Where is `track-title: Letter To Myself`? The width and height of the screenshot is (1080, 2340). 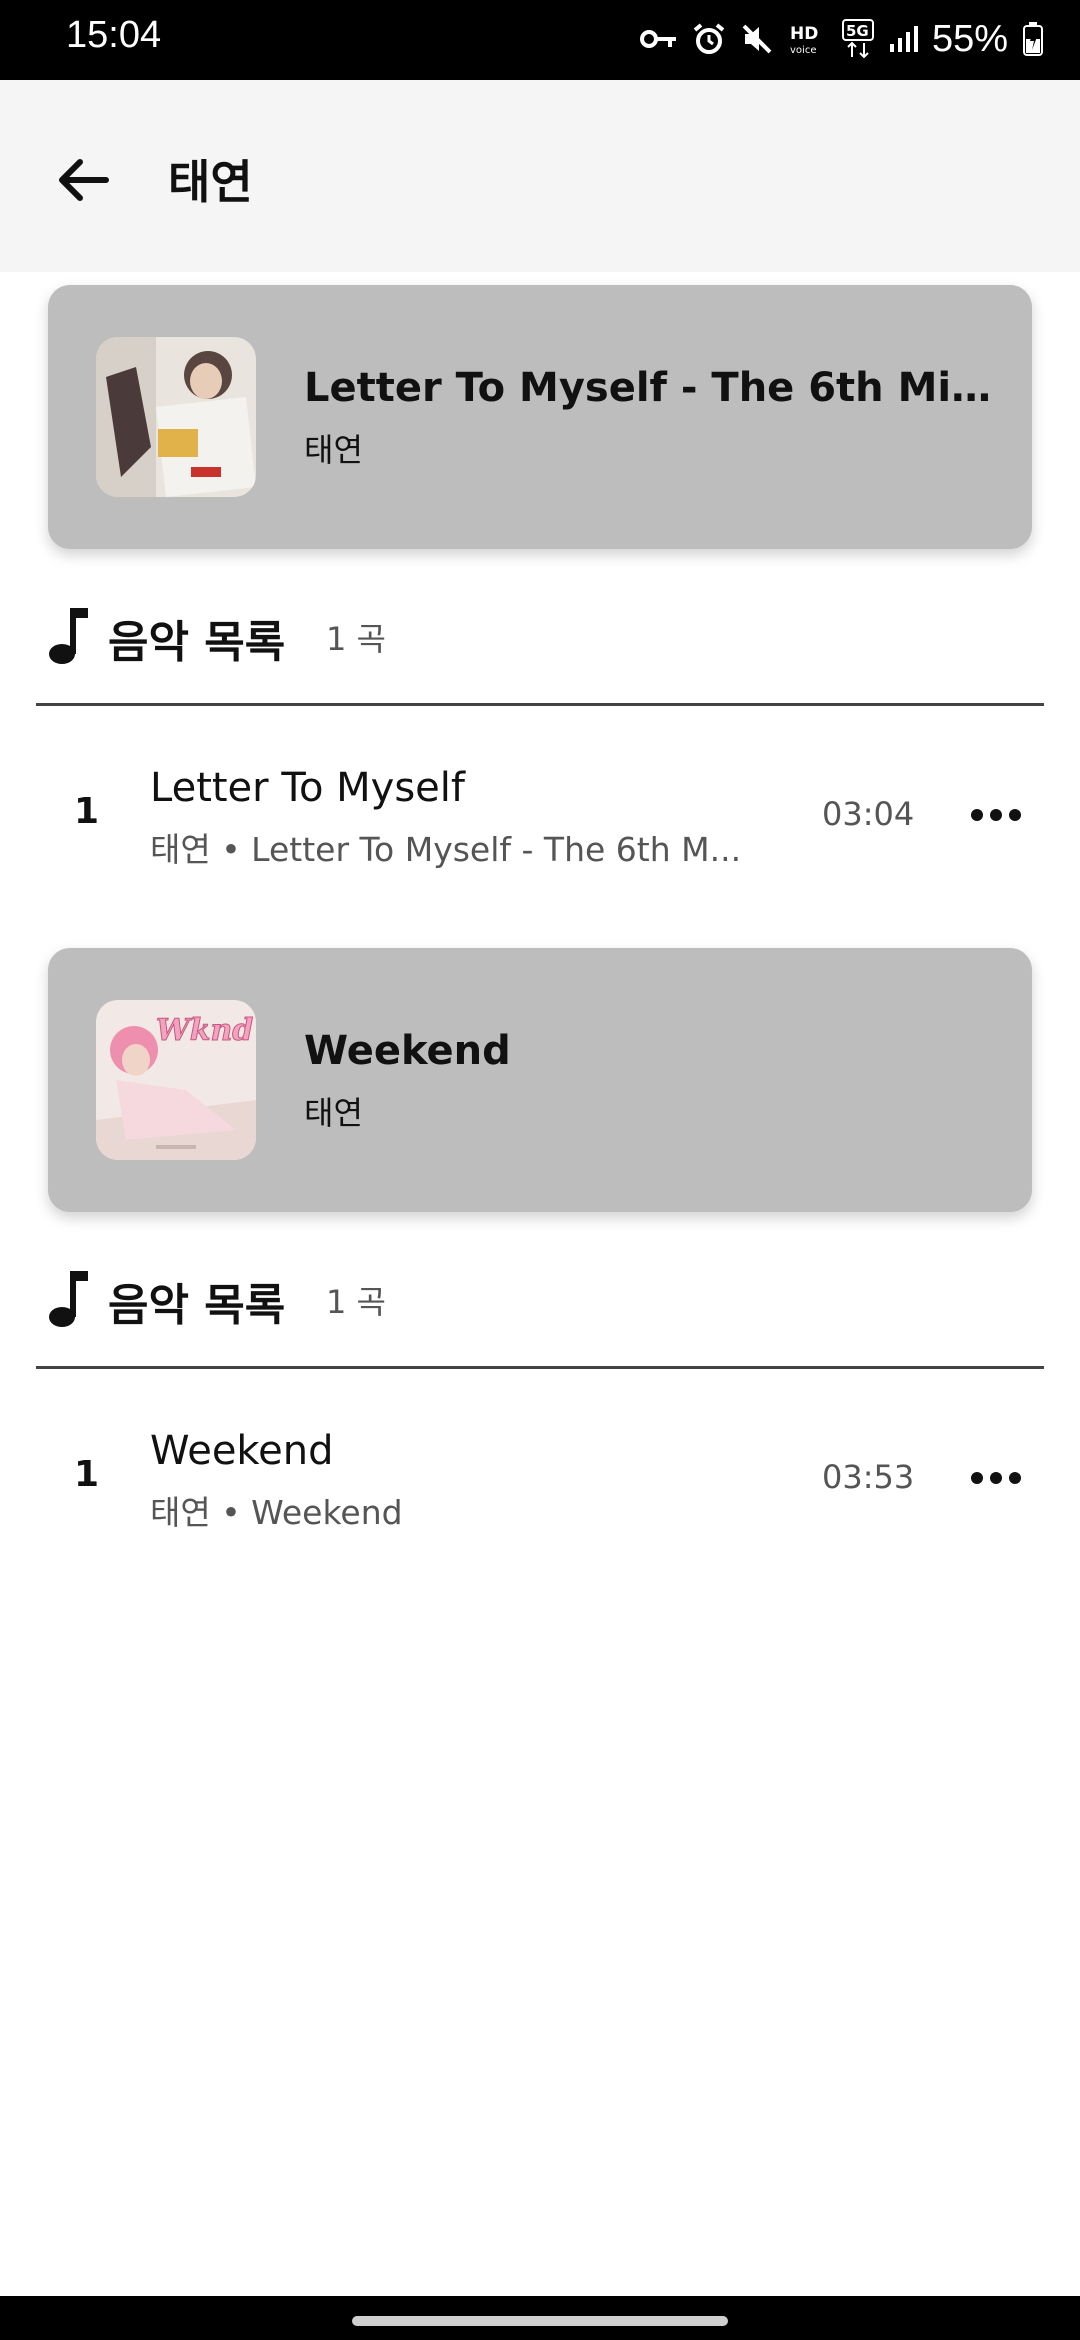 track-title: Letter To Myself is located at coordinates (307, 788).